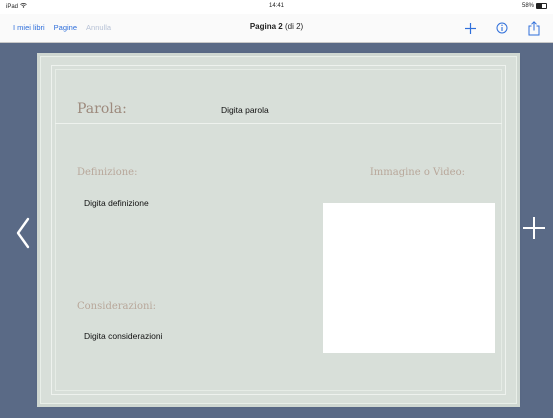 The width and height of the screenshot is (553, 418). What do you see at coordinates (23, 233) in the screenshot?
I see `chevron-left-icon` at bounding box center [23, 233].